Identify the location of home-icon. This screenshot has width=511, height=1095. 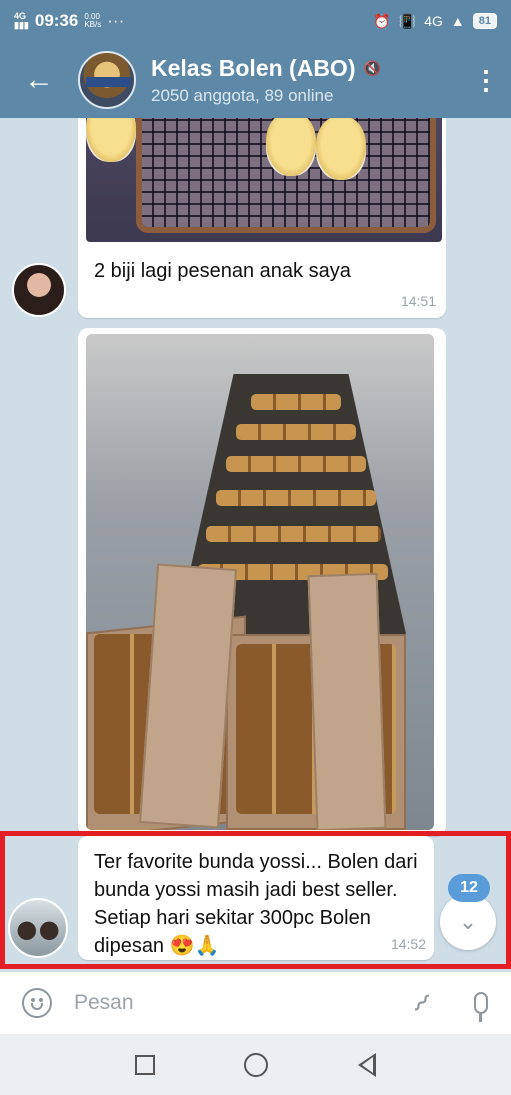
(256, 1064).